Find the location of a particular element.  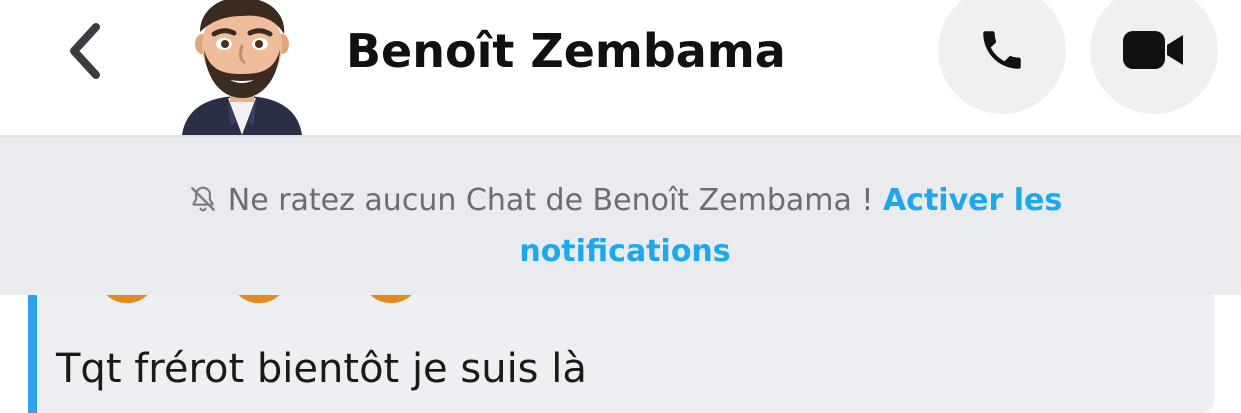

back-button is located at coordinates (84, 51).